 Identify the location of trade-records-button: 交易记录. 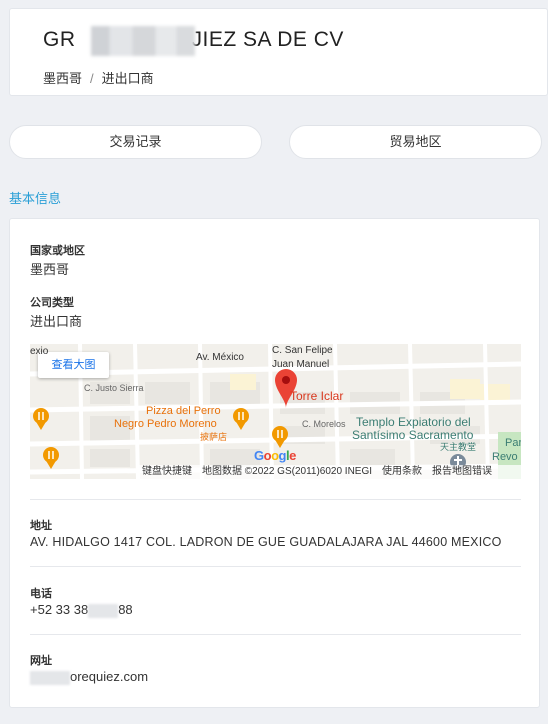
(135, 142).